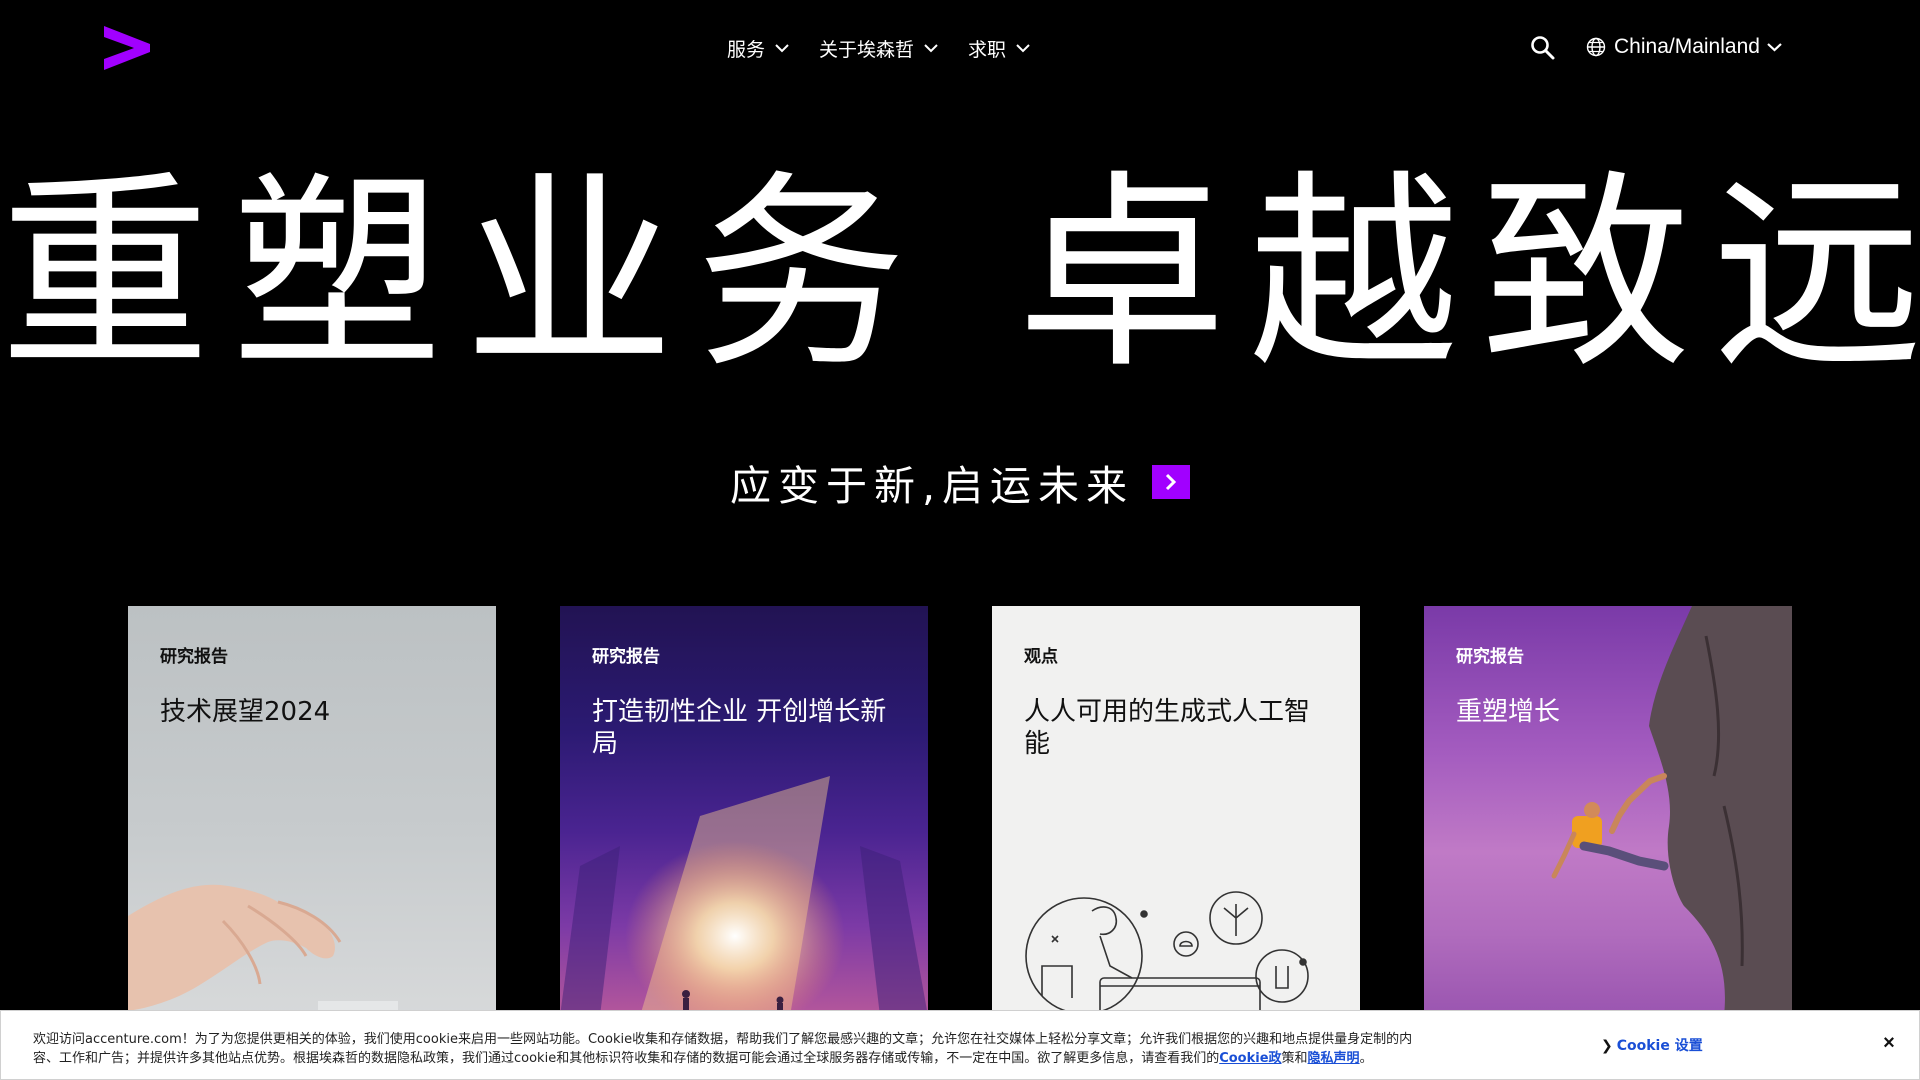 The width and height of the screenshot is (1920, 1080). I want to click on card-tech-vision: 研究报告 技术展望2024, so click(312, 811).